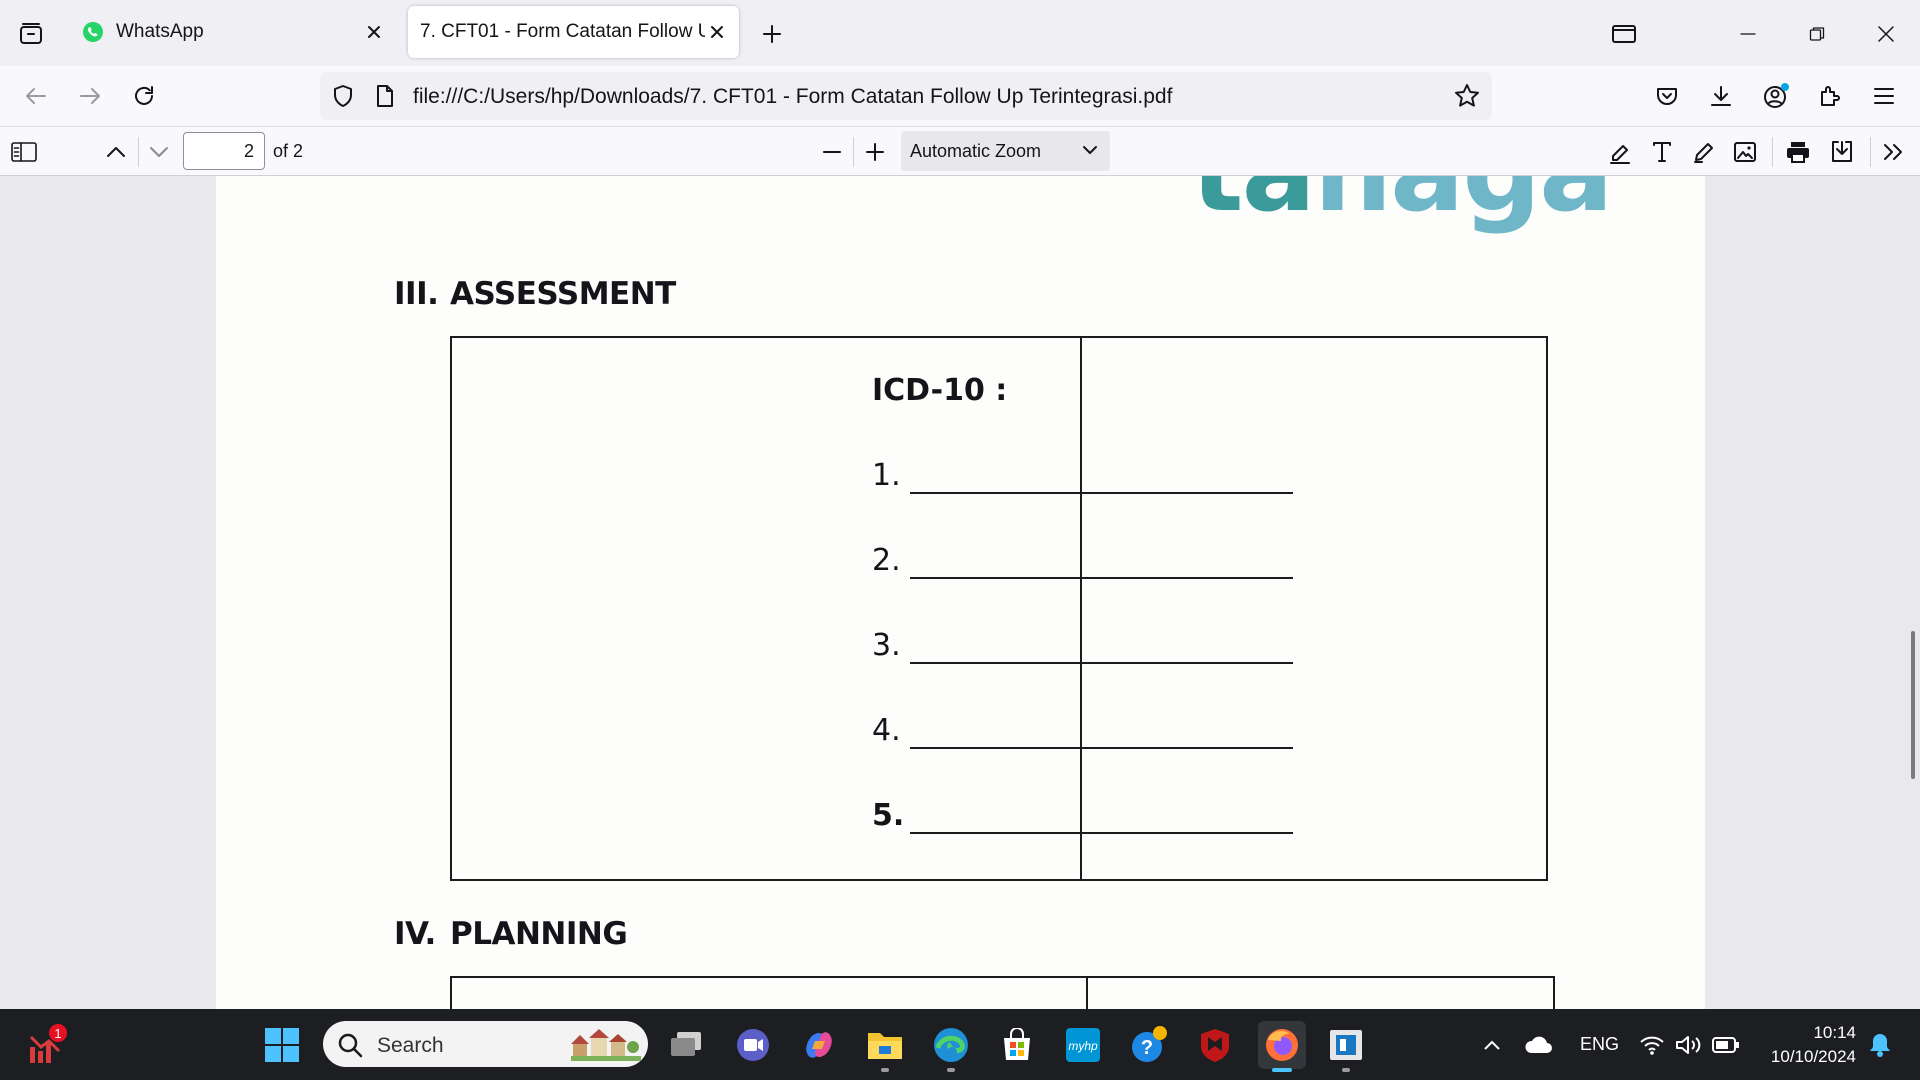 This screenshot has width=1920, height=1080. What do you see at coordinates (1894, 152) in the screenshot?
I see `more-tools-chevrons-icon` at bounding box center [1894, 152].